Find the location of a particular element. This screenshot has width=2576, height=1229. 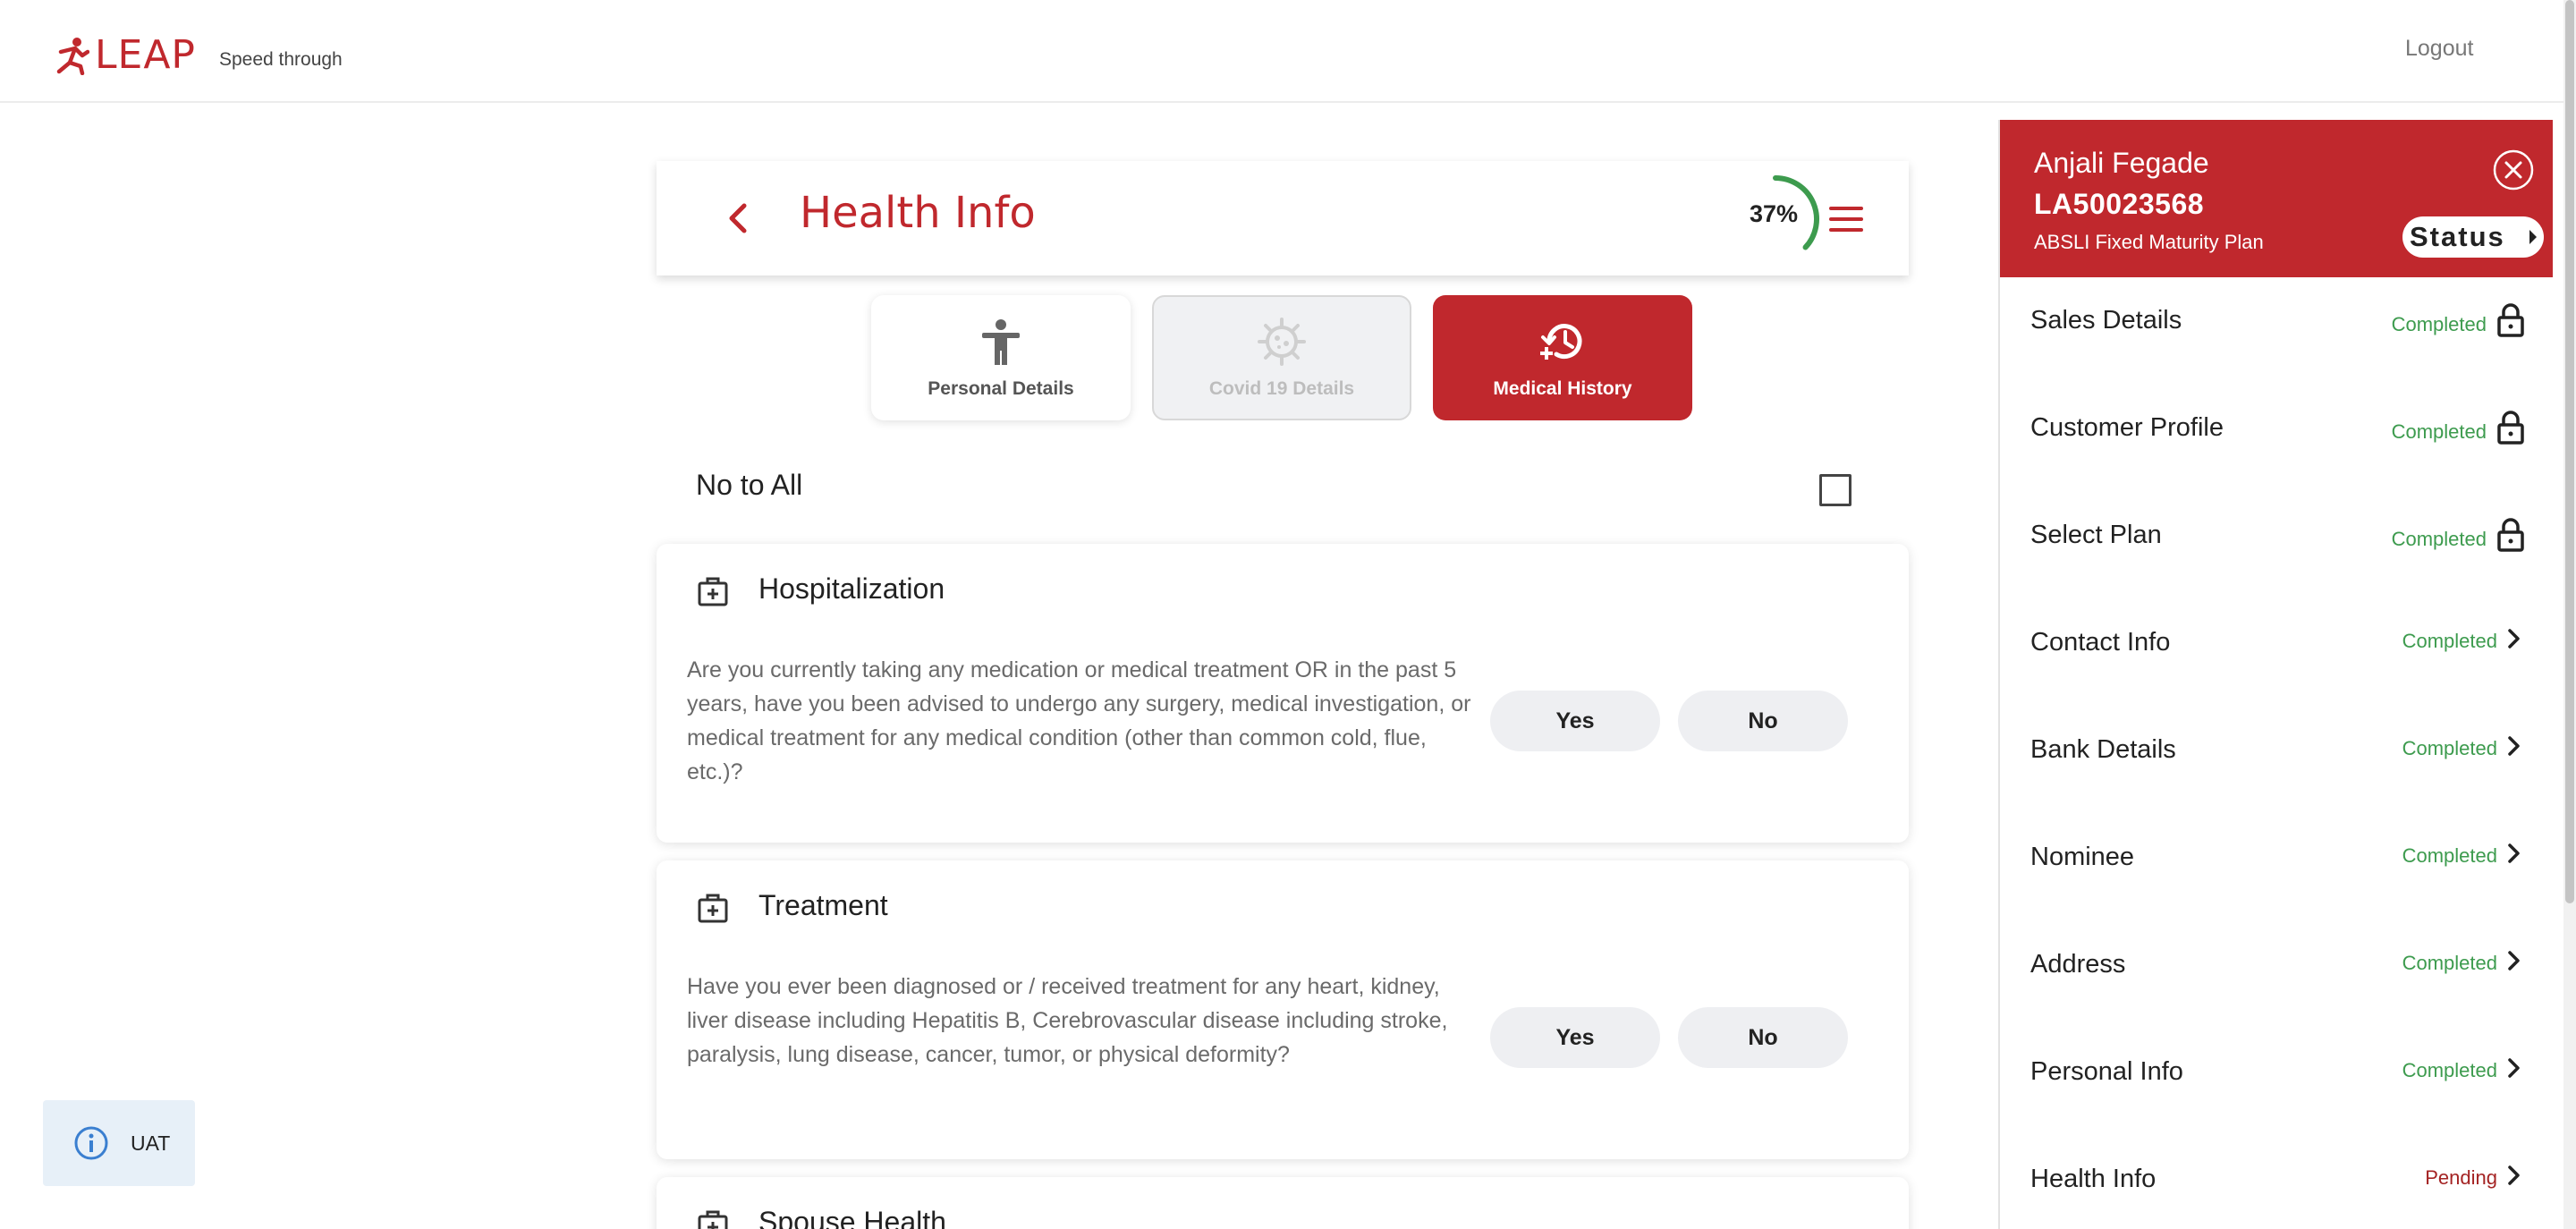

info-icon is located at coordinates (91, 1143).